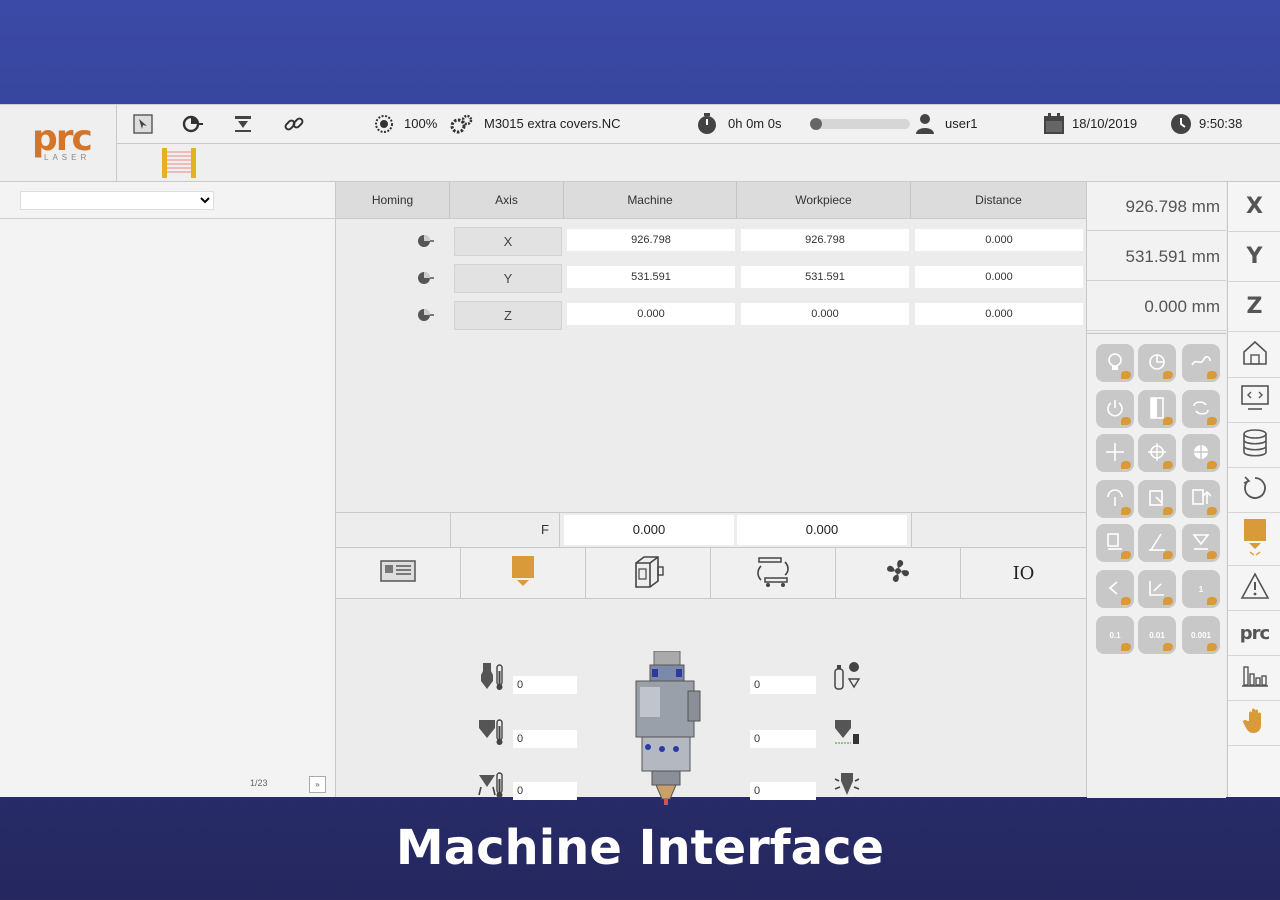 The image size is (1280, 900). What do you see at coordinates (1157, 589) in the screenshot?
I see `edge-detect-button` at bounding box center [1157, 589].